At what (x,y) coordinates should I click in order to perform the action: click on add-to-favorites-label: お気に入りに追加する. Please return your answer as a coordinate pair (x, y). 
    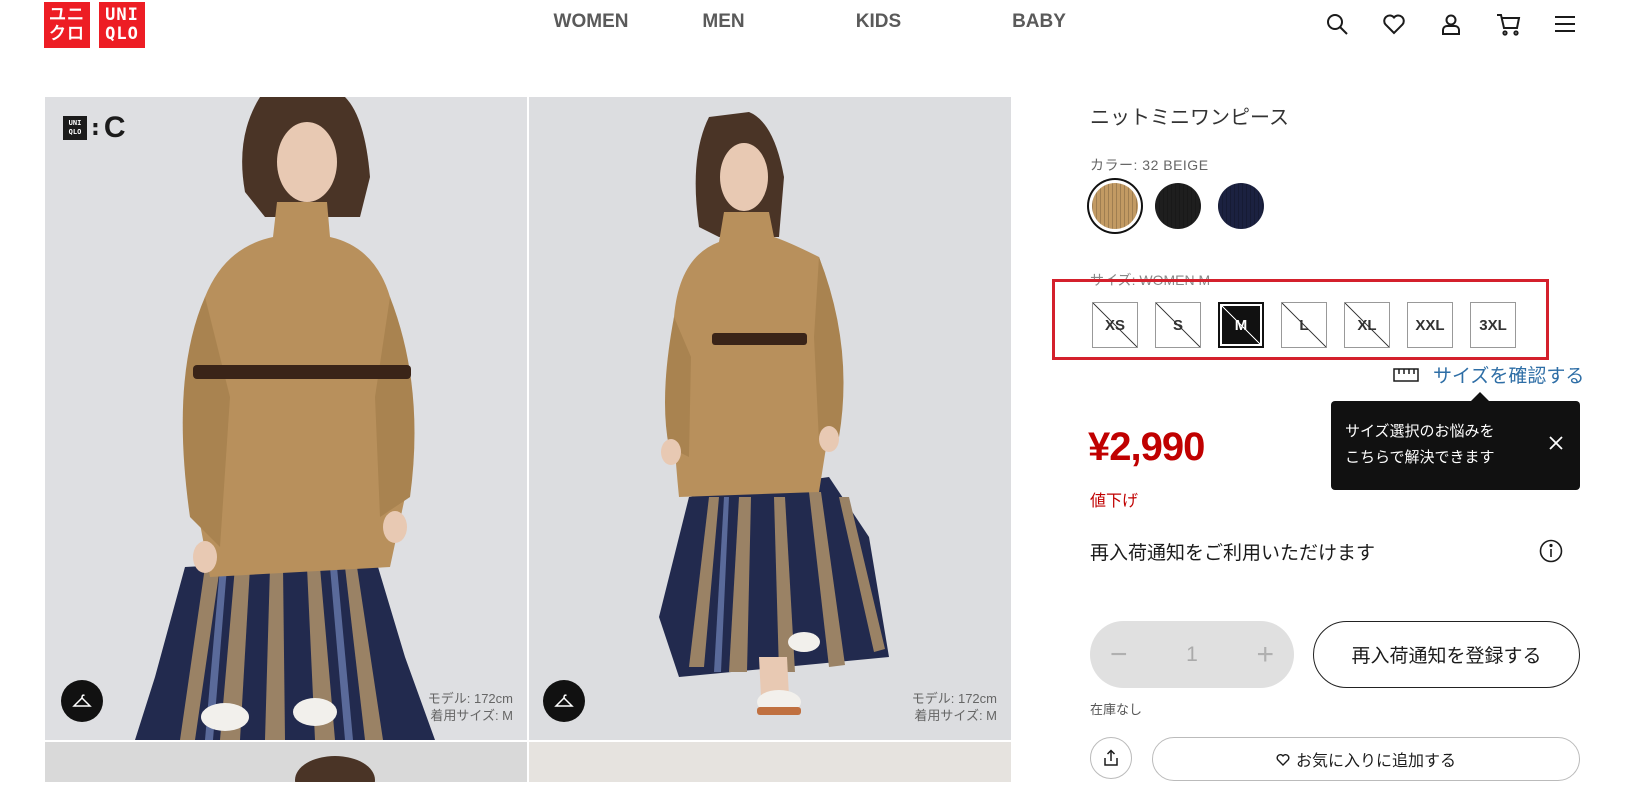
    Looking at the image, I should click on (1375, 761).